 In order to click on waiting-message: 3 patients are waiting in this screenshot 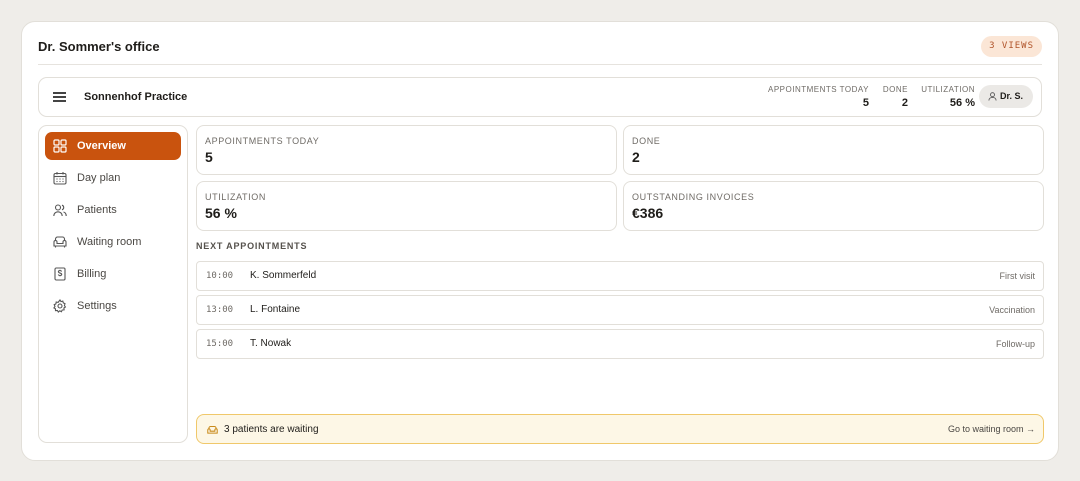, I will do `click(271, 429)`.